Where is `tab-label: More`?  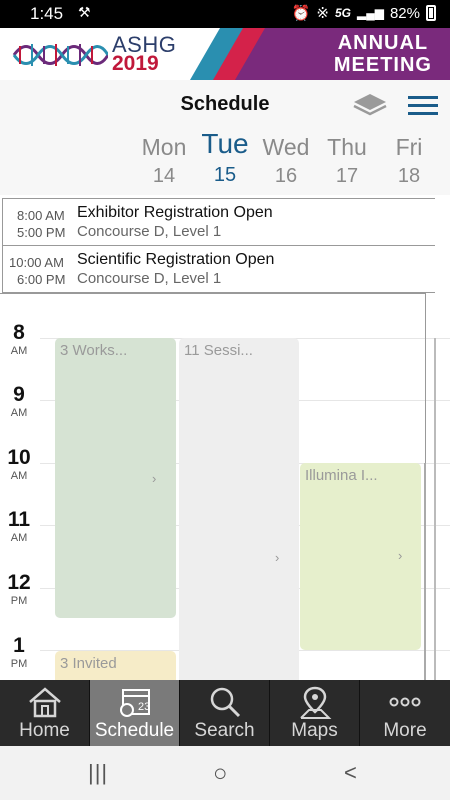
tab-label: More is located at coordinates (405, 730).